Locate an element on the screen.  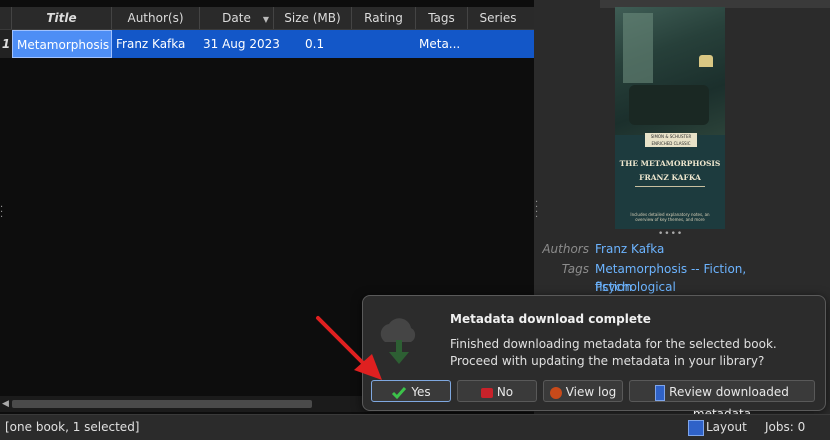
layout-label: Layout is located at coordinates (726, 427).